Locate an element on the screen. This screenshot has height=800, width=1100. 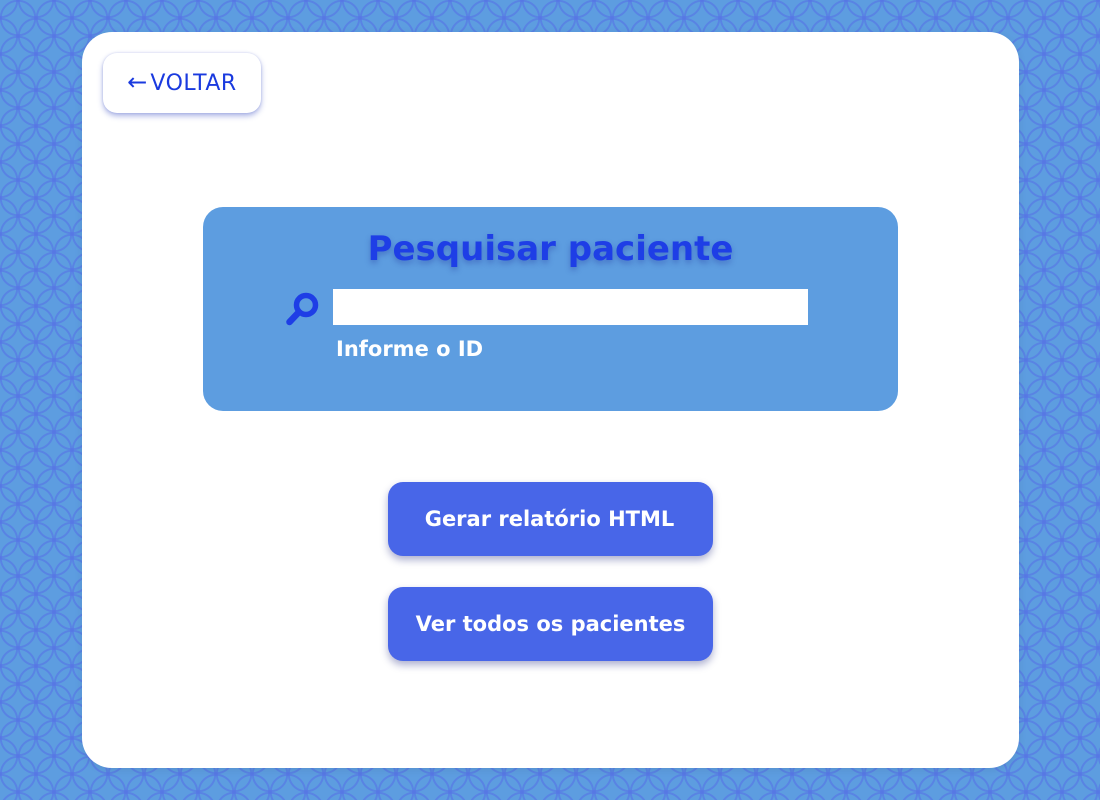
arrow-left-icon: ← is located at coordinates (137, 82).